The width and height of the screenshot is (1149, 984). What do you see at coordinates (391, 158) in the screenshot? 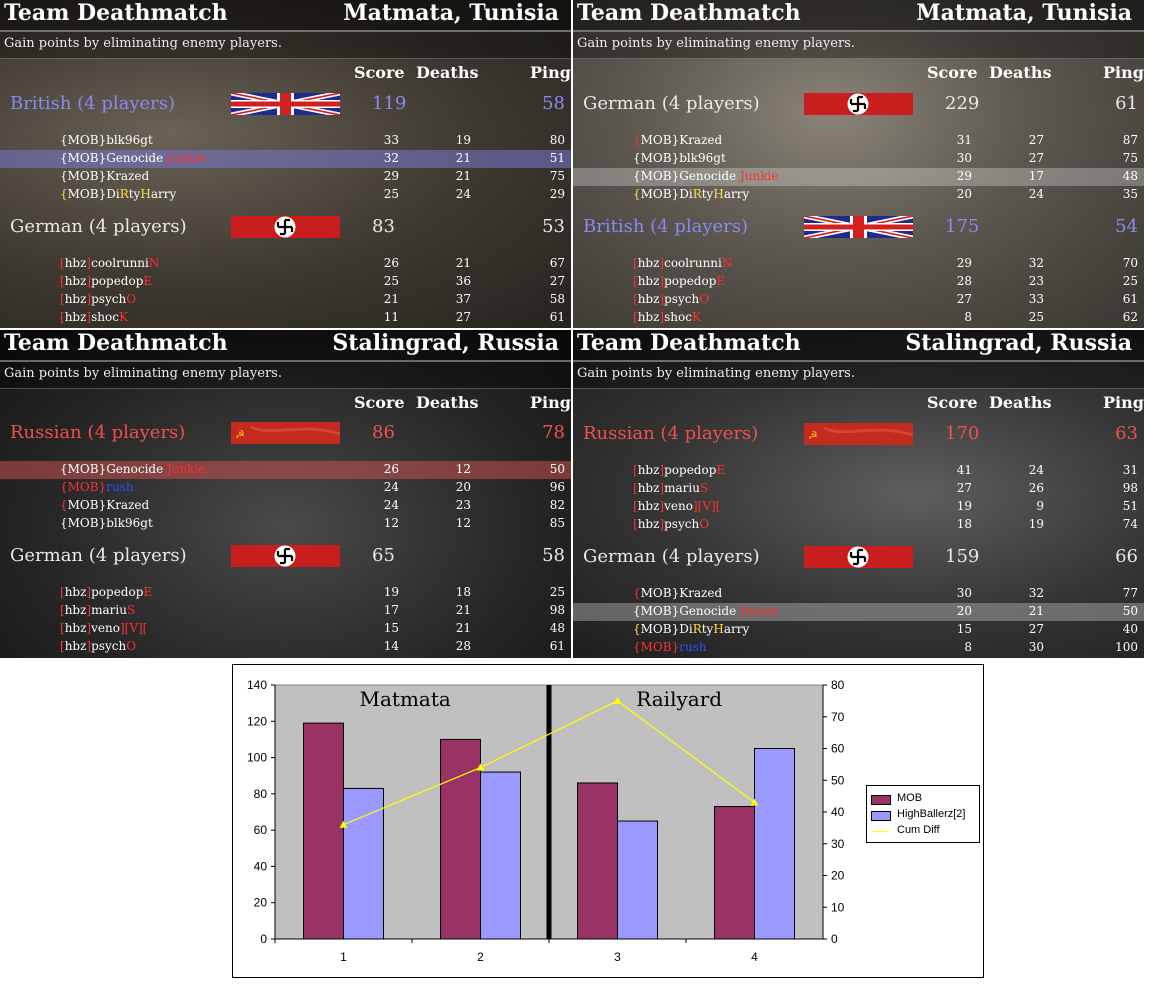
I see `player-score: 32` at bounding box center [391, 158].